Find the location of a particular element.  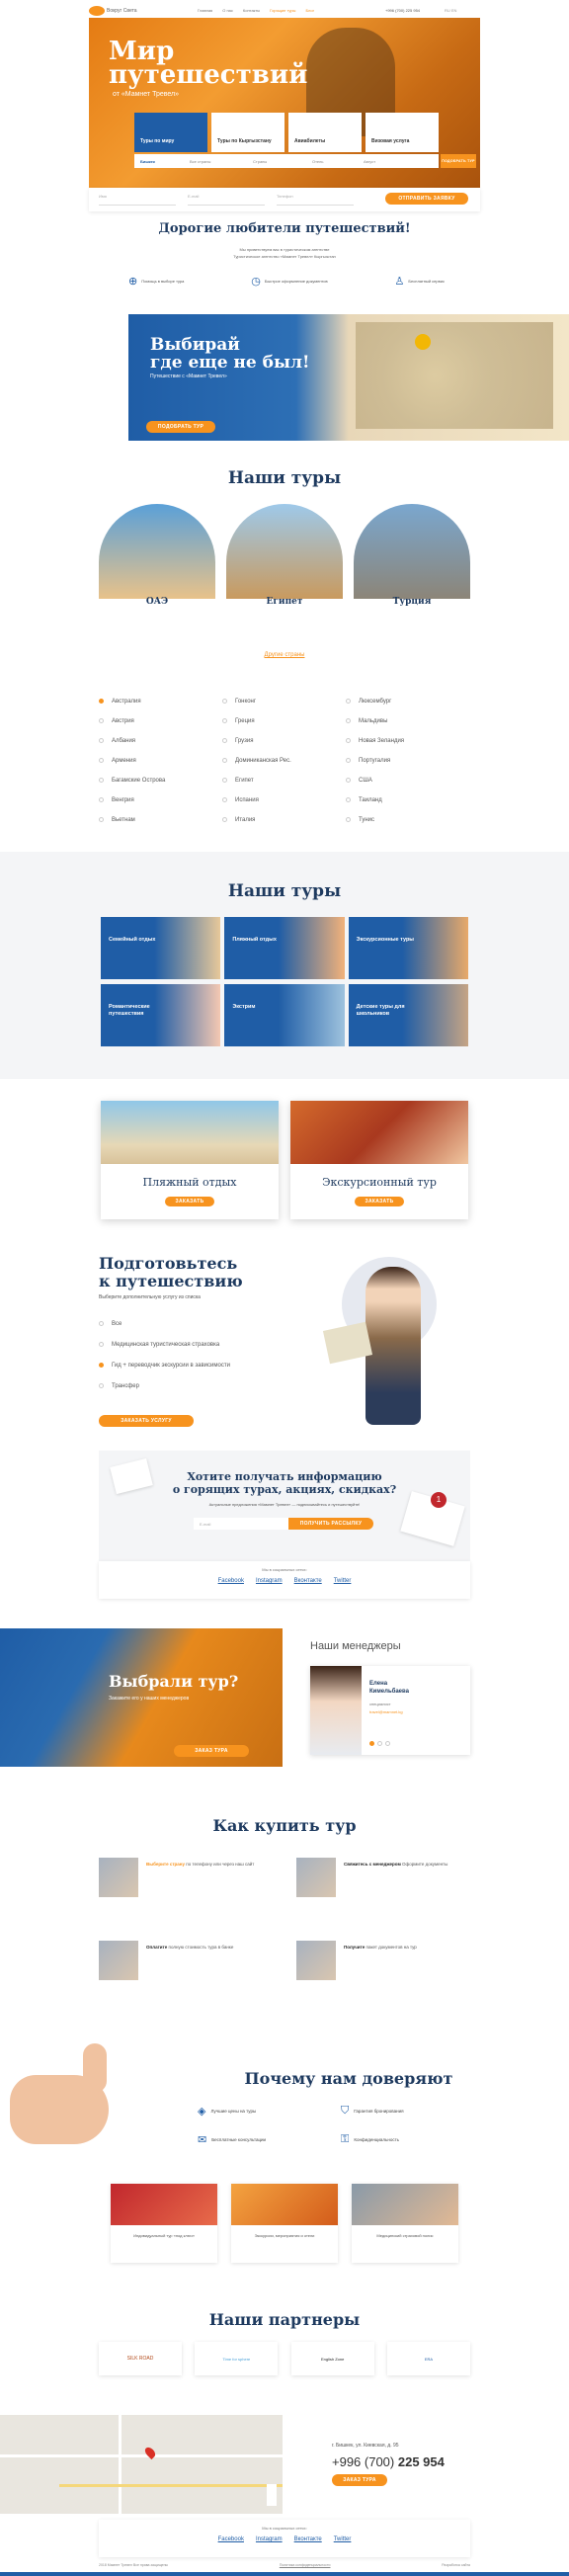

logo-text: Вокруг Света is located at coordinates (122, 11).